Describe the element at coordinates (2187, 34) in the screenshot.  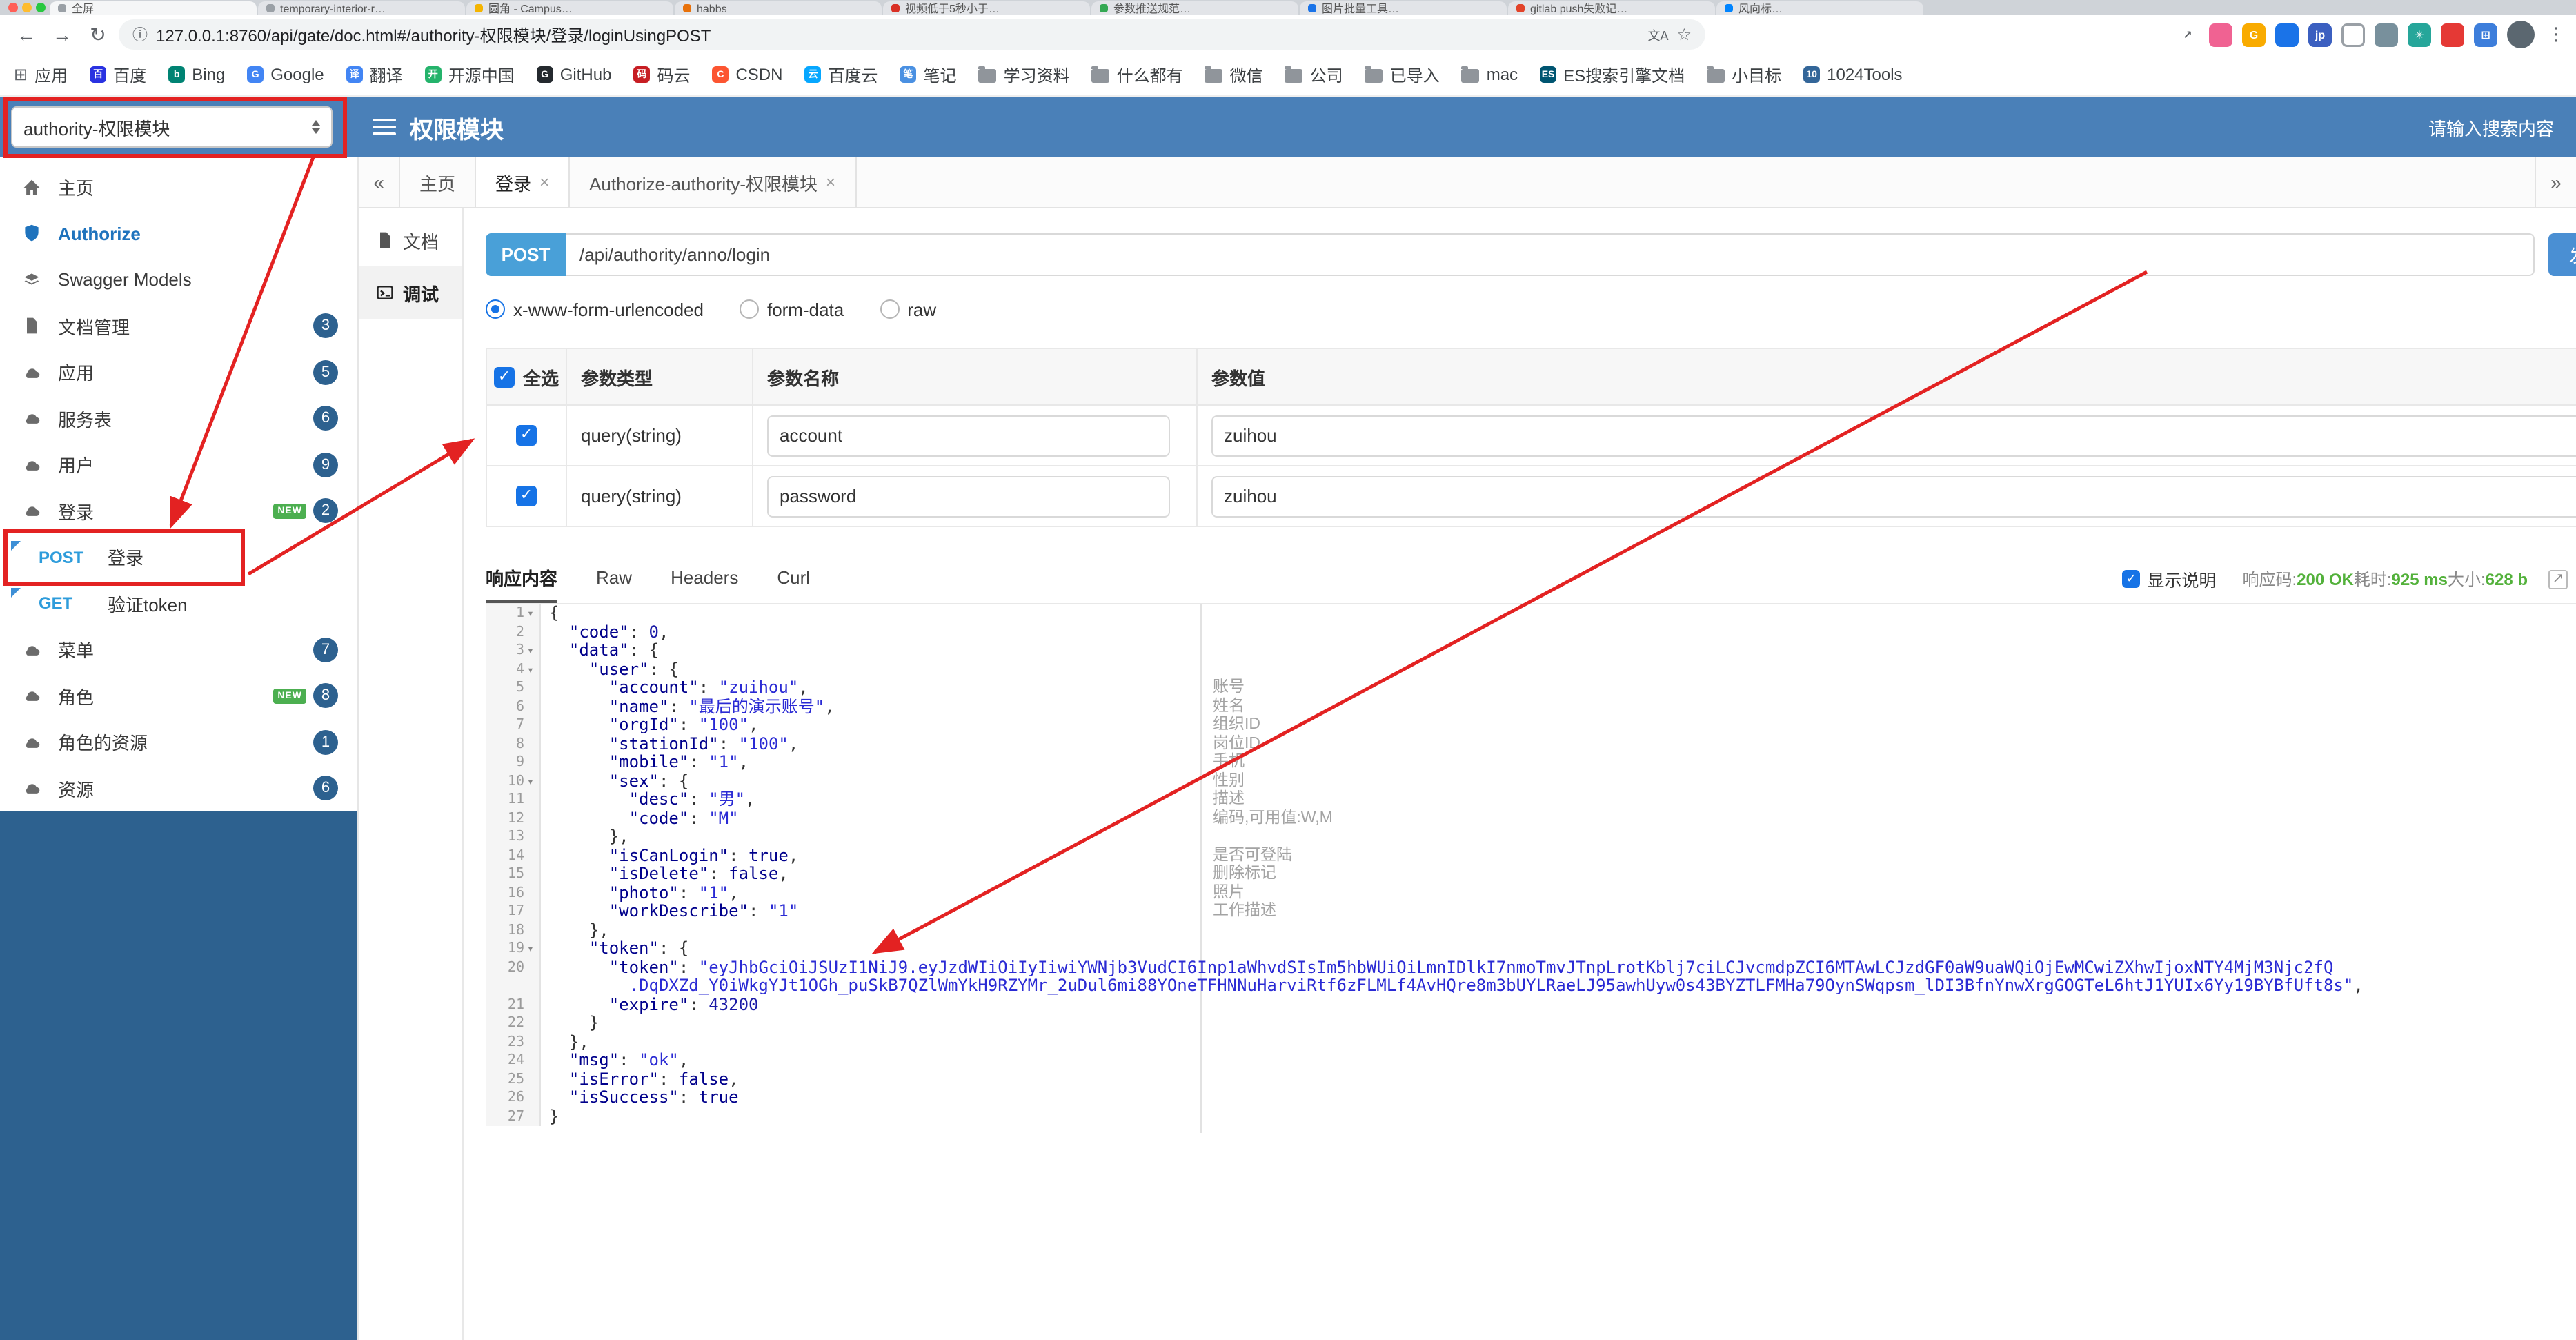
I see `extension-icon: ↗` at that location.